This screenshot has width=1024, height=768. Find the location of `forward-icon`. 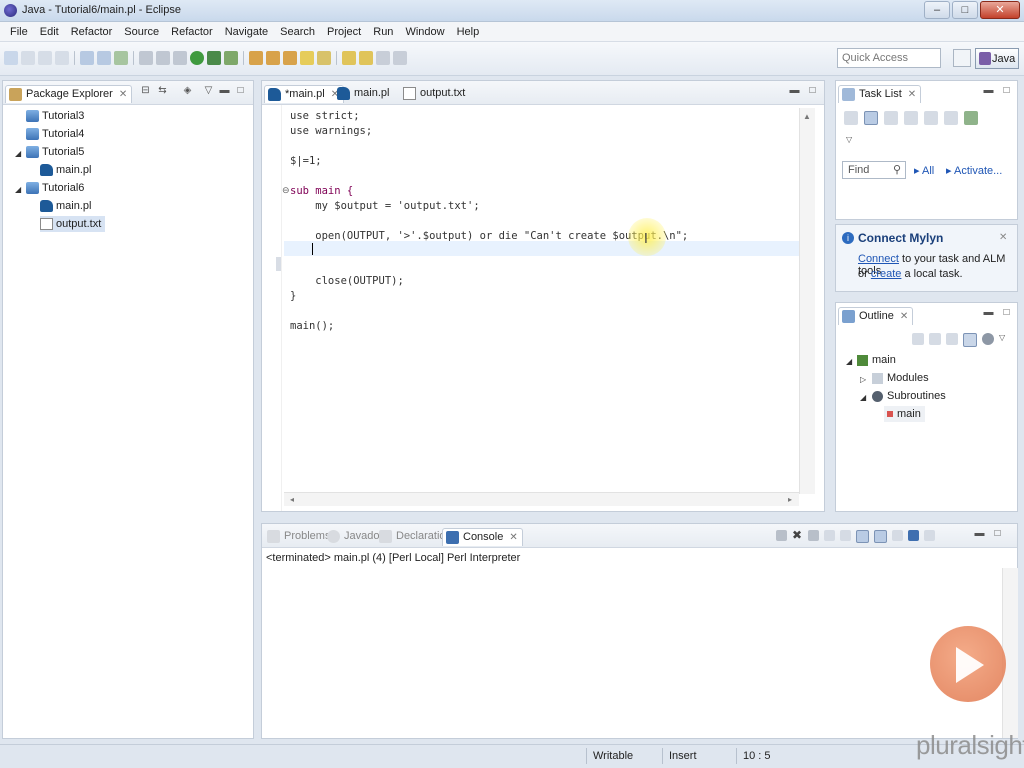

forward-icon is located at coordinates (366, 58).